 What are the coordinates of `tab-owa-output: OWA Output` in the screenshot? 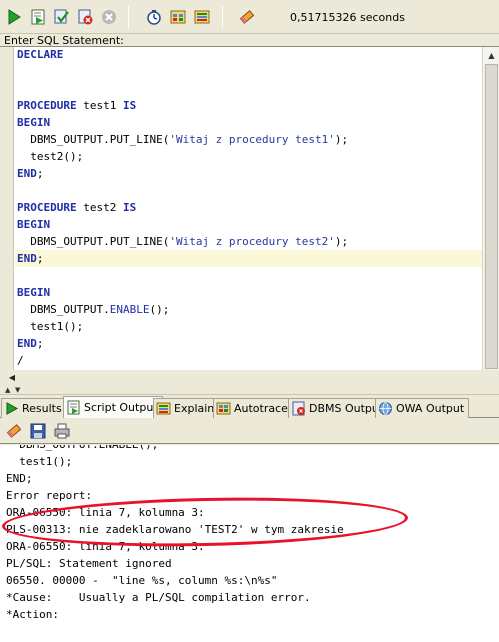 It's located at (422, 408).